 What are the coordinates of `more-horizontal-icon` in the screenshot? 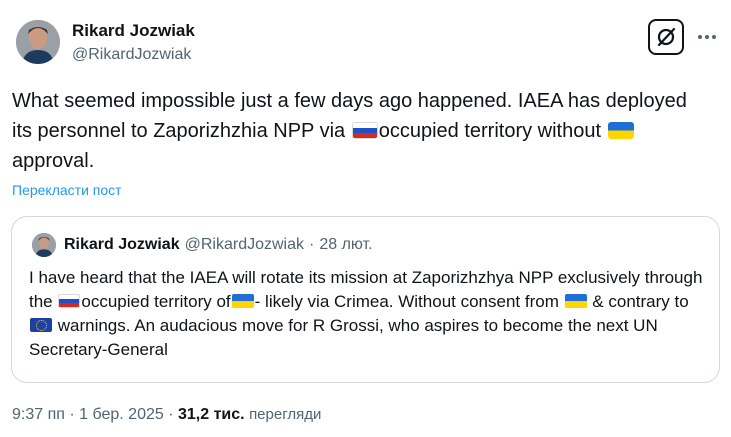 It's located at (707, 37).